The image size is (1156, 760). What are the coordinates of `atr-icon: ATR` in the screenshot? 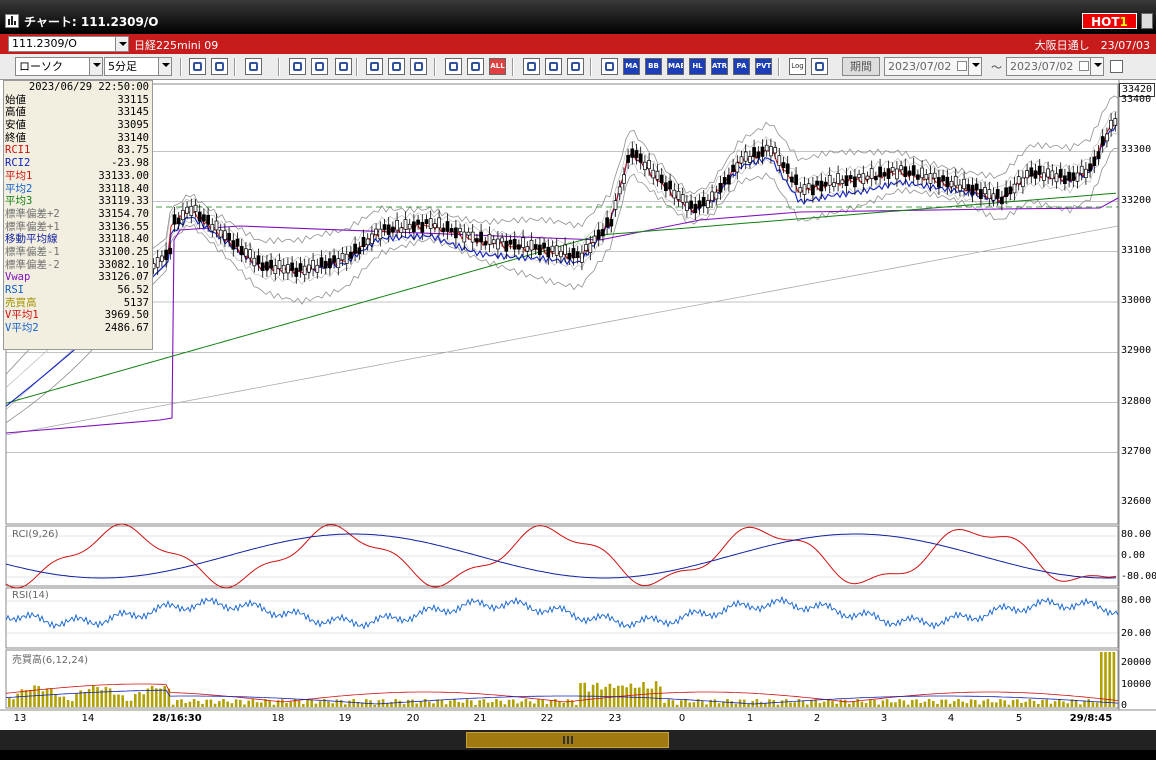 It's located at (719, 66).